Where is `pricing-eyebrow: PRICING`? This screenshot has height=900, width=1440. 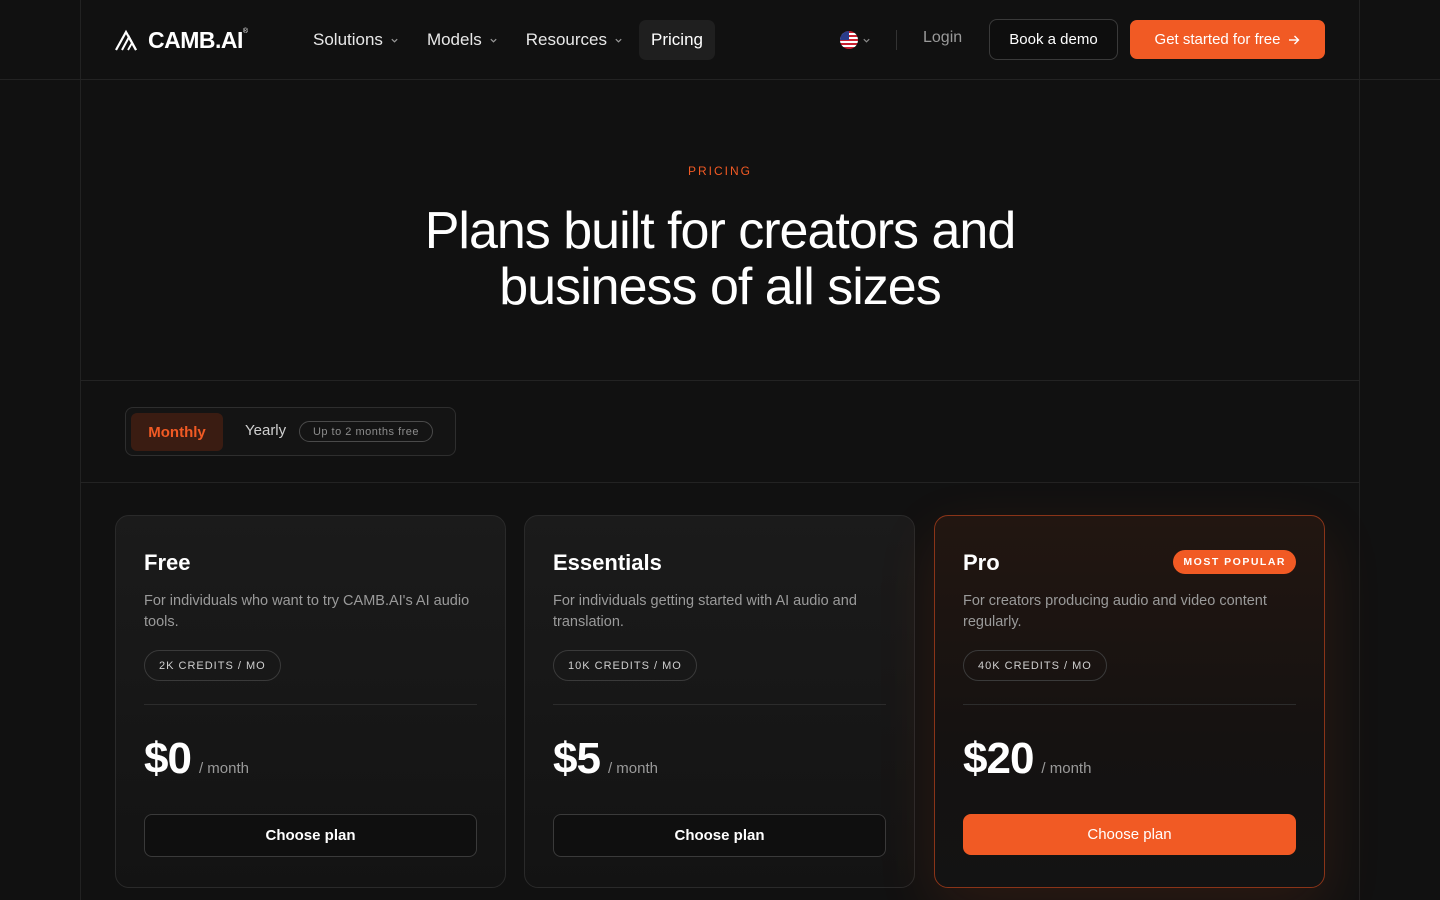 pricing-eyebrow: PRICING is located at coordinates (719, 171).